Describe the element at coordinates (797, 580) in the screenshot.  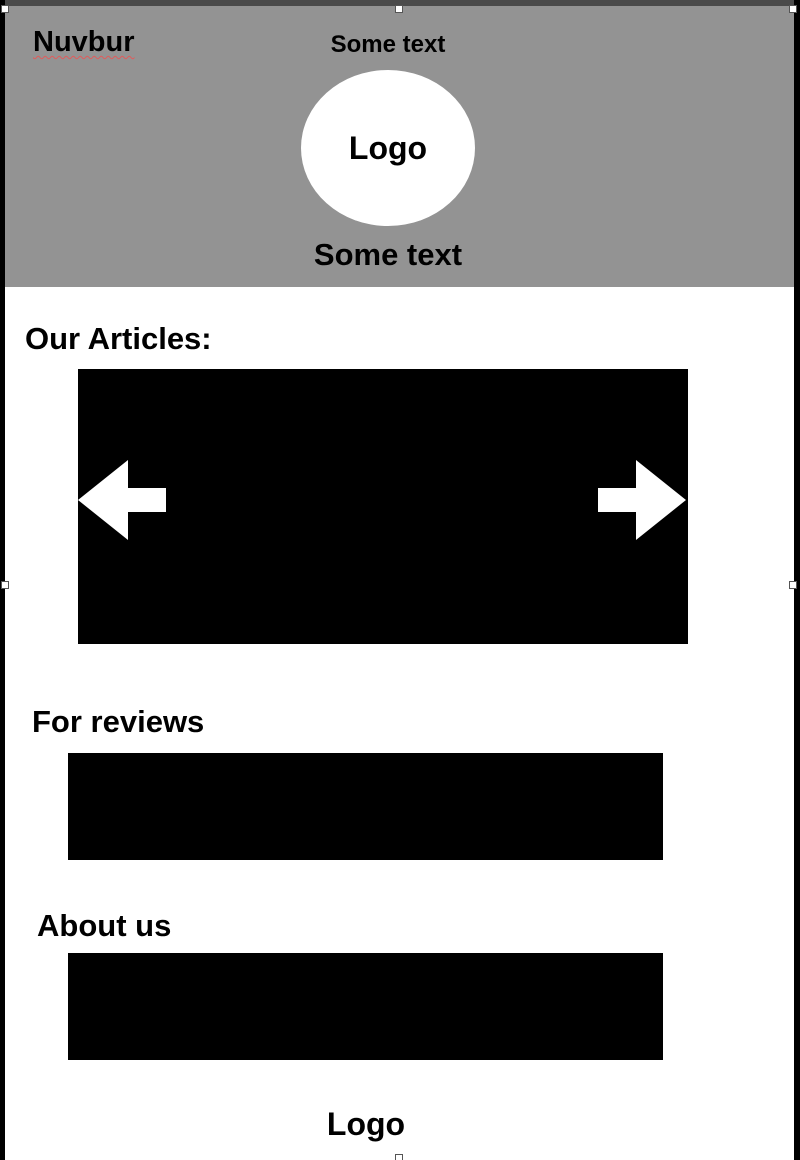
I see `frame-right-border` at that location.